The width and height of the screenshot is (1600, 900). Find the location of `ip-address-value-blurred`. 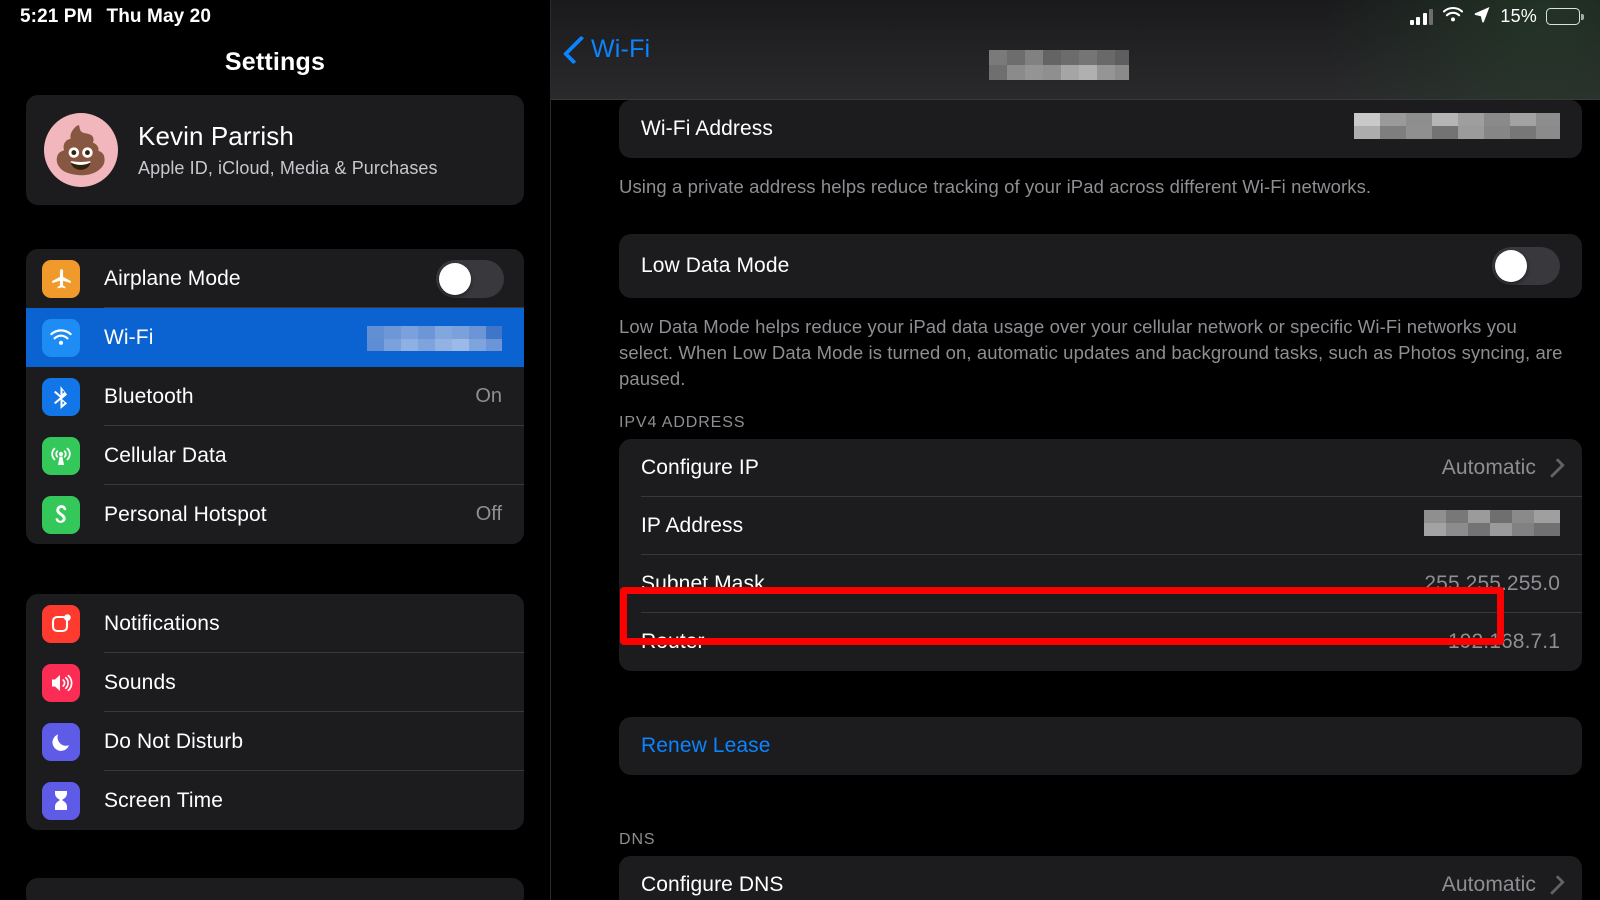

ip-address-value-blurred is located at coordinates (1492, 526).